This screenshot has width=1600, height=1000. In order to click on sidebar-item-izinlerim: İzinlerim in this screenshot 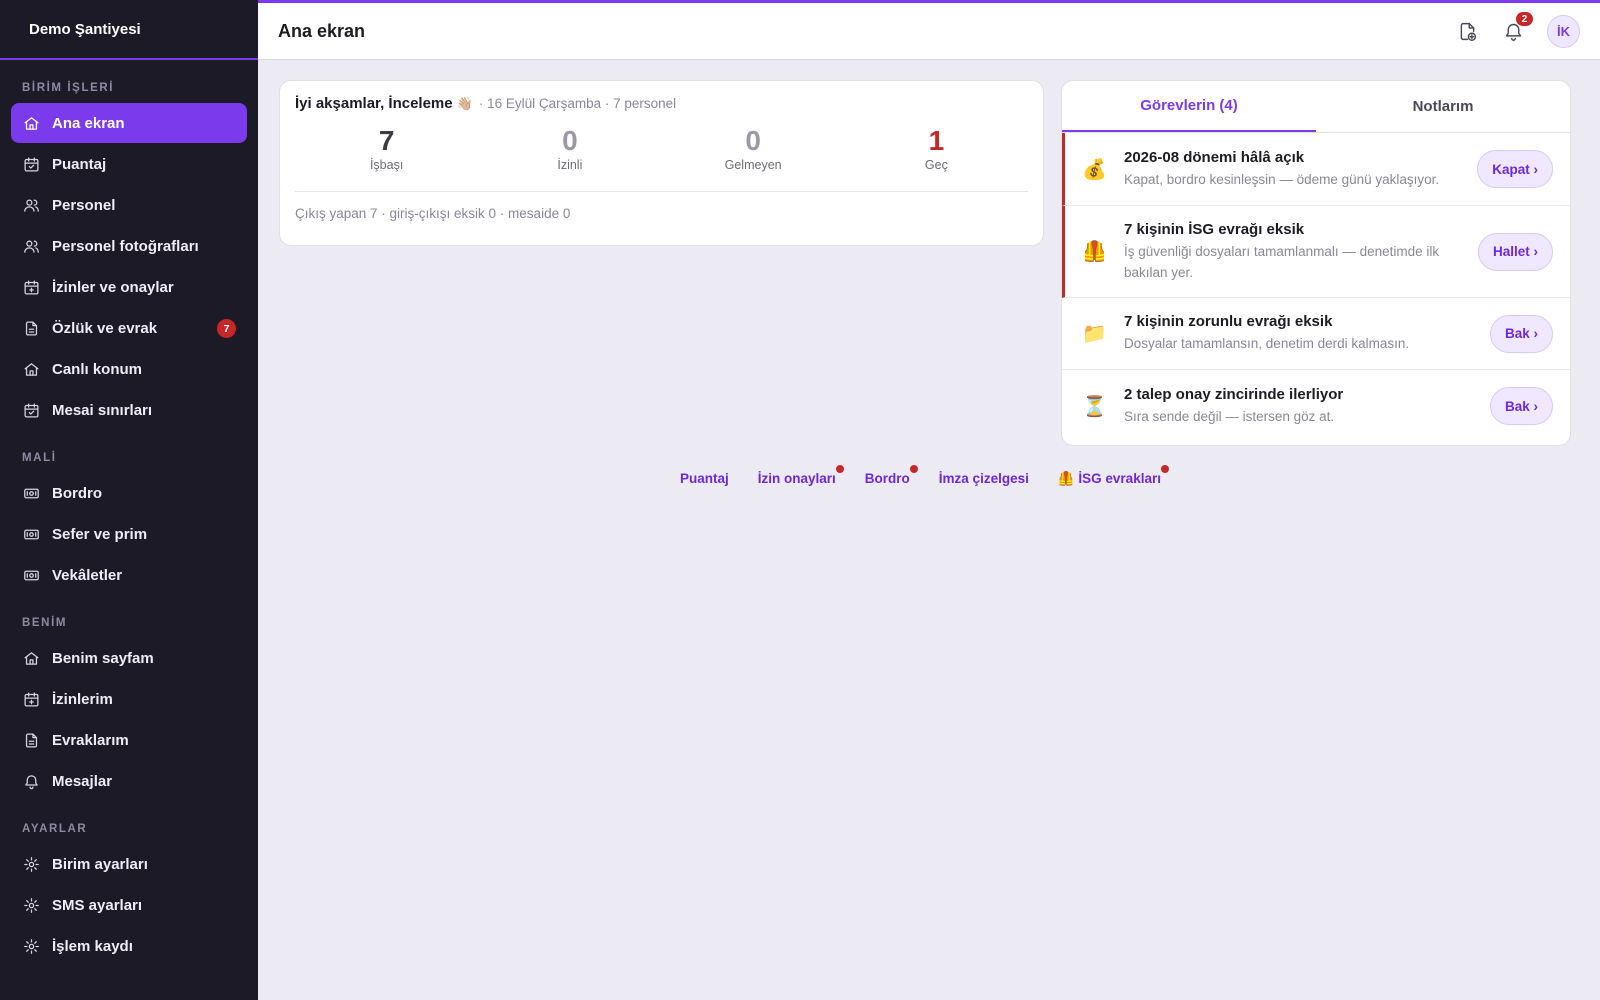, I will do `click(129, 699)`.